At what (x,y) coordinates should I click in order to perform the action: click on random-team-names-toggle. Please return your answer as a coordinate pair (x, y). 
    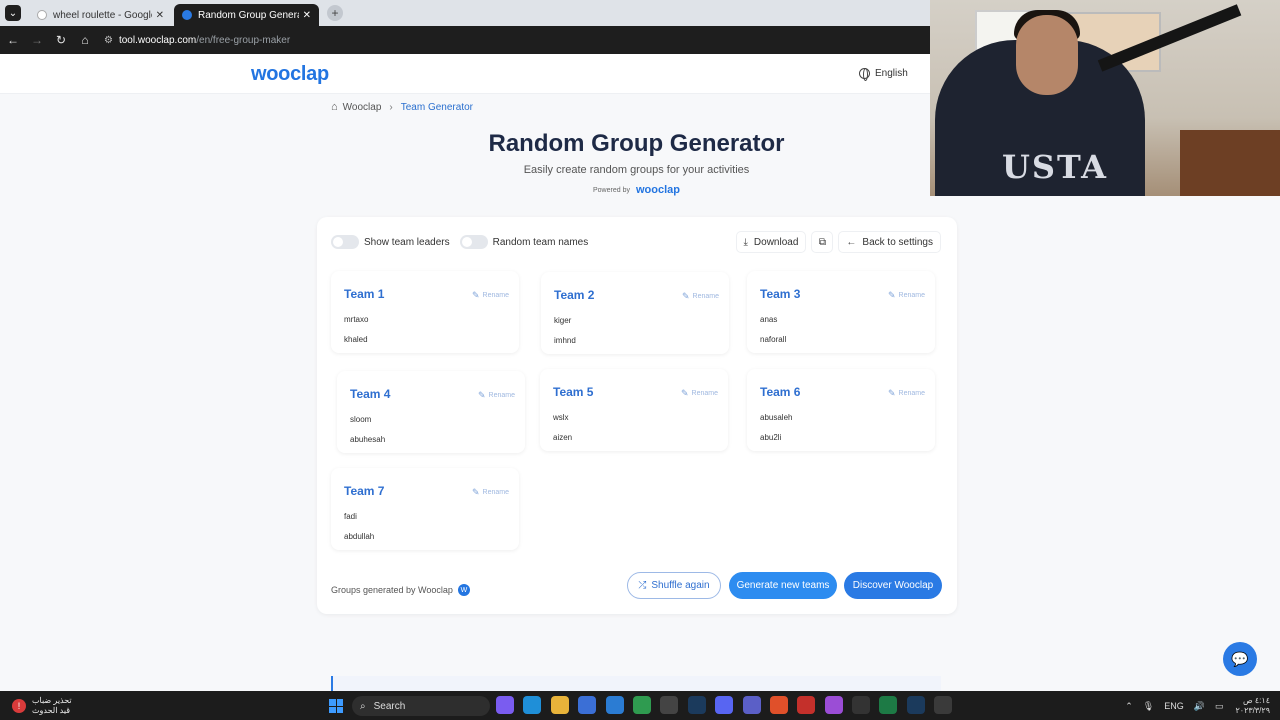
    Looking at the image, I should click on (473, 242).